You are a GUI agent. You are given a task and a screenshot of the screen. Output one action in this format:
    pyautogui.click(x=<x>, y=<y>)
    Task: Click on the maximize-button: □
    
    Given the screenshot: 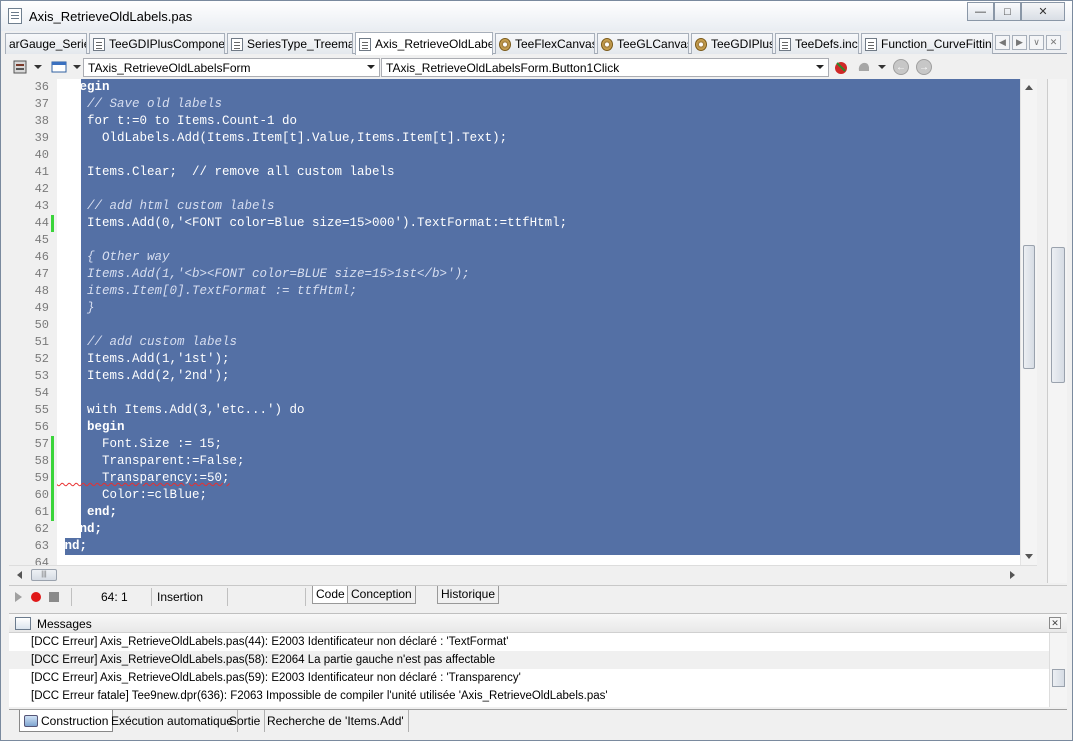 What is the action you would take?
    pyautogui.click(x=1007, y=11)
    